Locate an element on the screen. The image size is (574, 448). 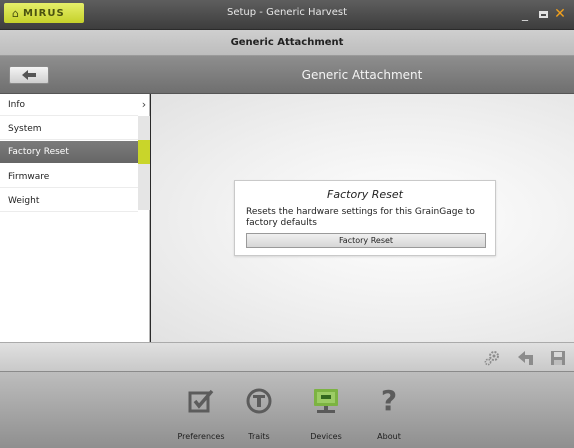
sidebar-item-system: System is located at coordinates (69, 129).